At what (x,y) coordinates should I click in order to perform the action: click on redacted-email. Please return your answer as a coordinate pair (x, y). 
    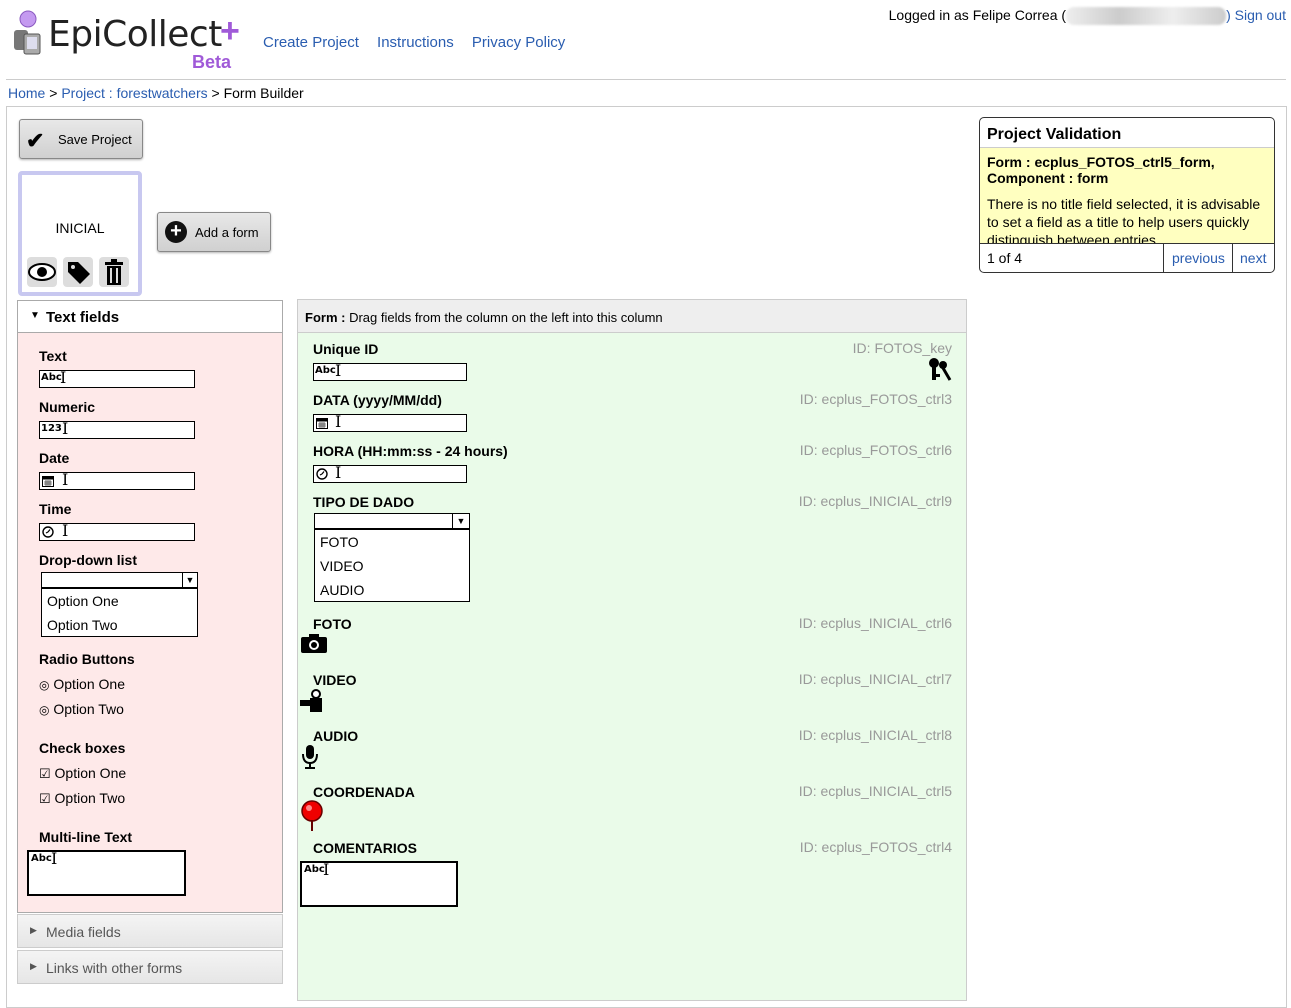
    Looking at the image, I should click on (1146, 16).